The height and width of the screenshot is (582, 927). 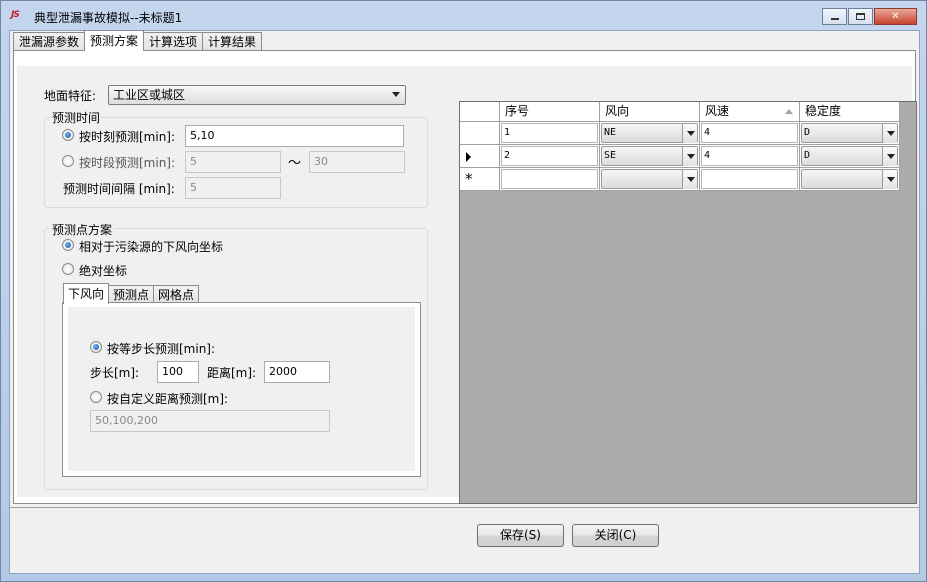 What do you see at coordinates (850, 179) in the screenshot?
I see `cell-stability` at bounding box center [850, 179].